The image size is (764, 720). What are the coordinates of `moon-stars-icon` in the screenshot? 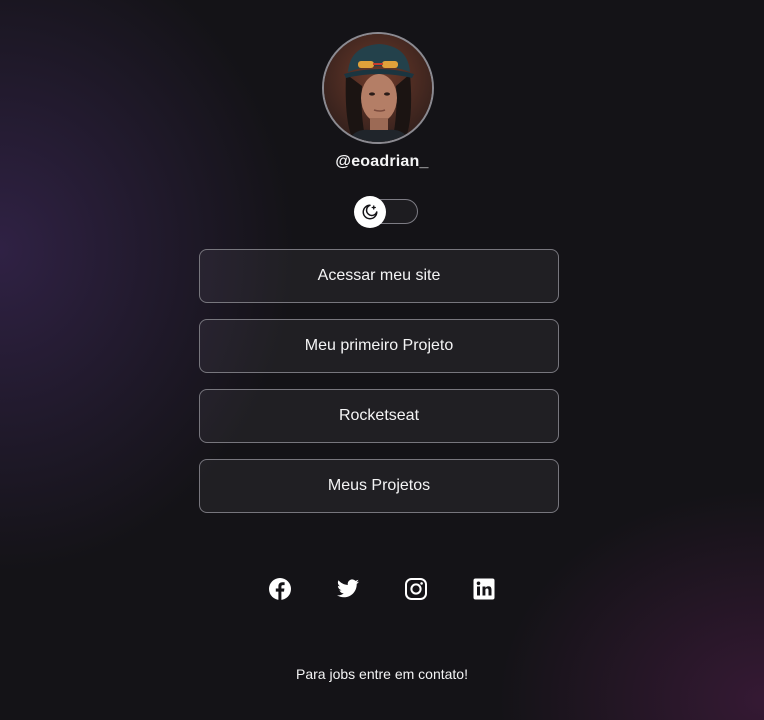 It's located at (370, 212).